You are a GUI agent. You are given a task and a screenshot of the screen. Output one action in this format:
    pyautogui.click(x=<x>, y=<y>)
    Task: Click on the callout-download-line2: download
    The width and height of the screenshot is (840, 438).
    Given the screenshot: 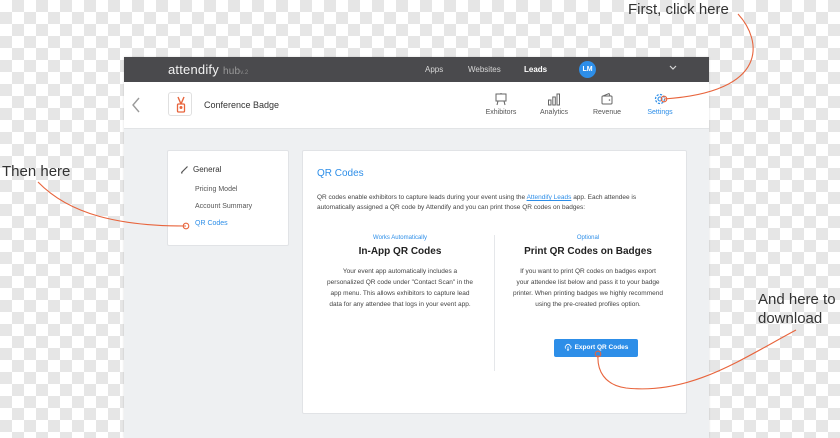 What is the action you would take?
    pyautogui.click(x=790, y=318)
    